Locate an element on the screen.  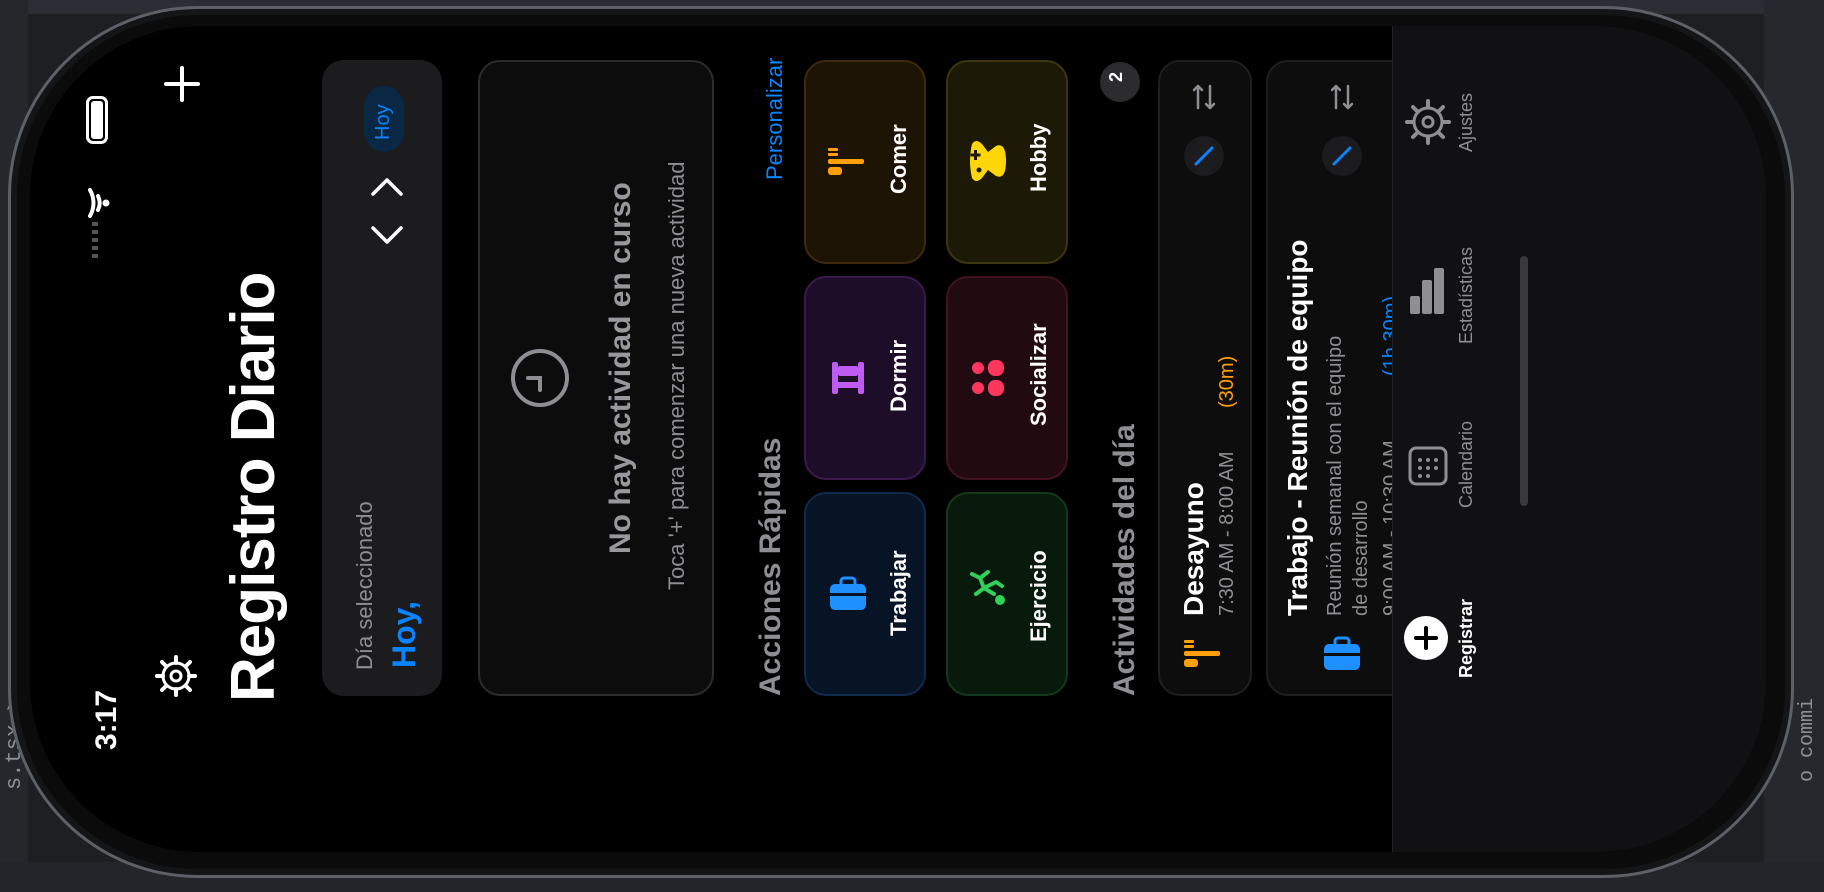
day-activities-heading: Actividades del día is located at coordinates (1124, 560).